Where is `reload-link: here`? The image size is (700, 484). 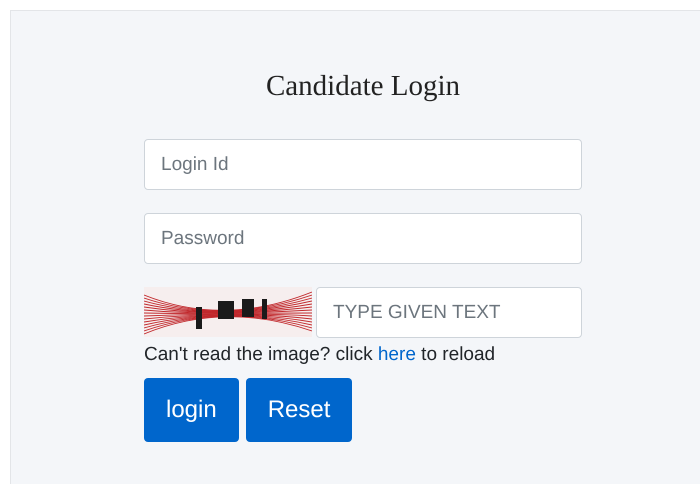
reload-link: here is located at coordinates (397, 354).